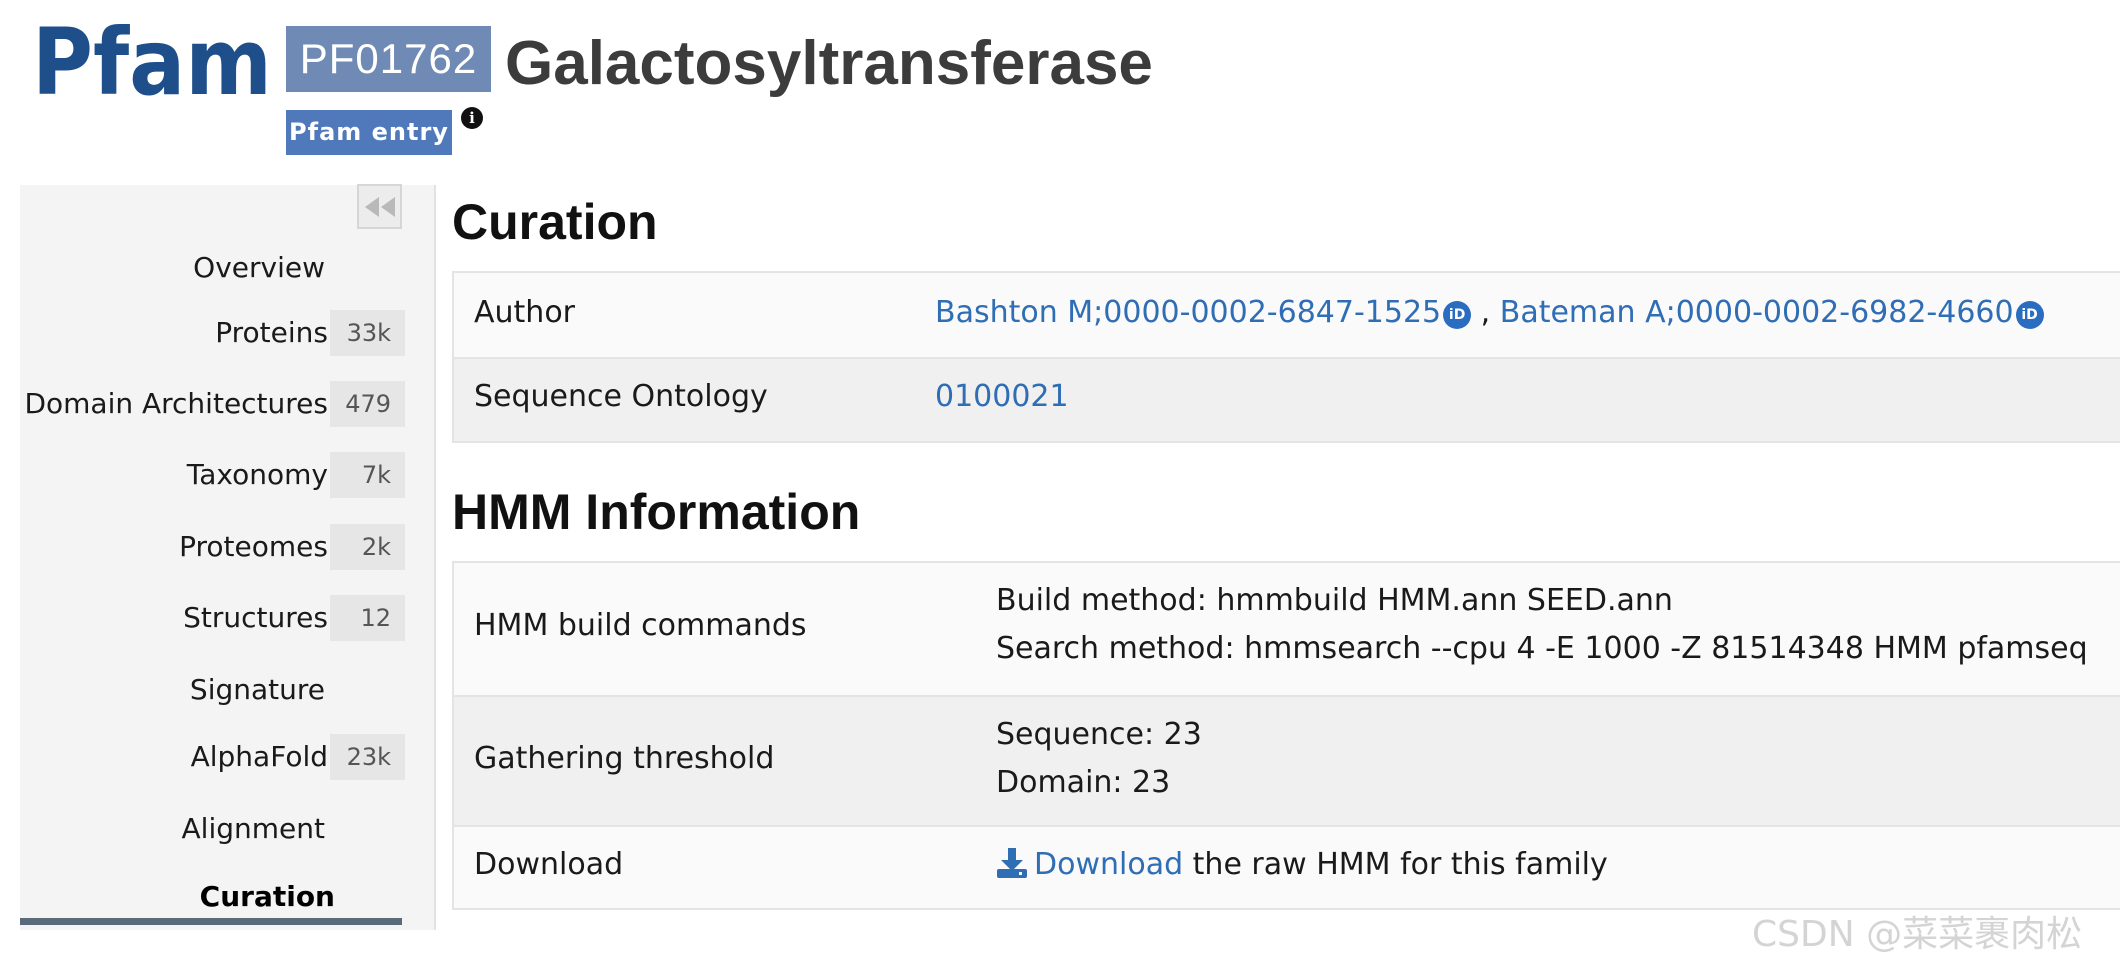  Describe the element at coordinates (1287, 401) in the screenshot. I see `table-row: Sequence Ontology 0100021` at that location.